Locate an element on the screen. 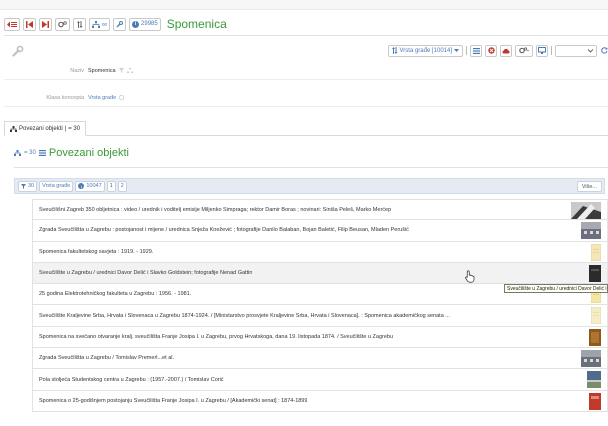  last-record-button is located at coordinates (45, 24).